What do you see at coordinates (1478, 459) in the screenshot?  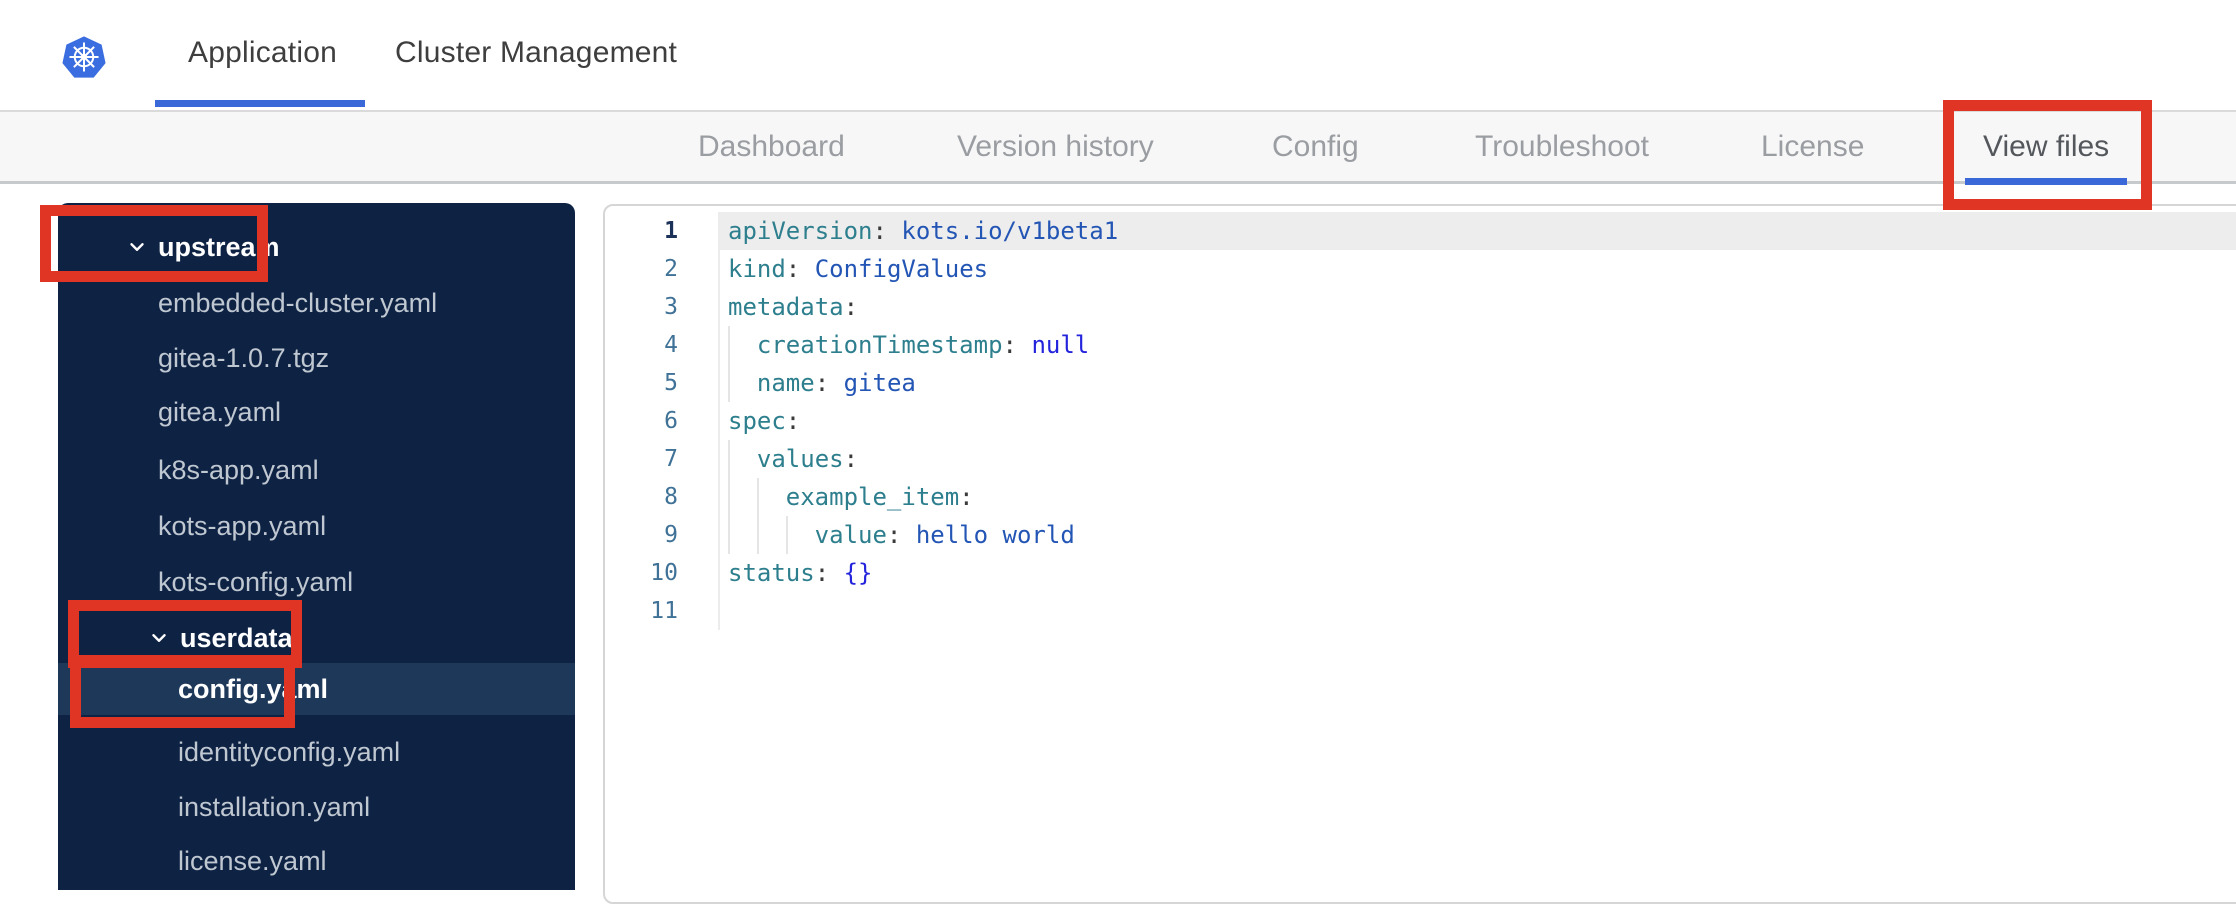 I see `code-text: values:` at bounding box center [1478, 459].